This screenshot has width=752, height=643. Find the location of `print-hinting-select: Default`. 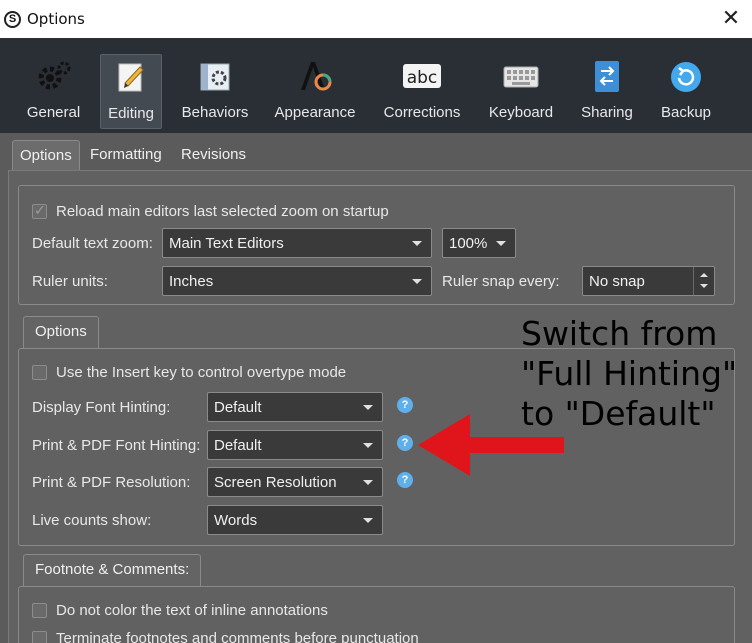

print-hinting-select: Default is located at coordinates (295, 445).